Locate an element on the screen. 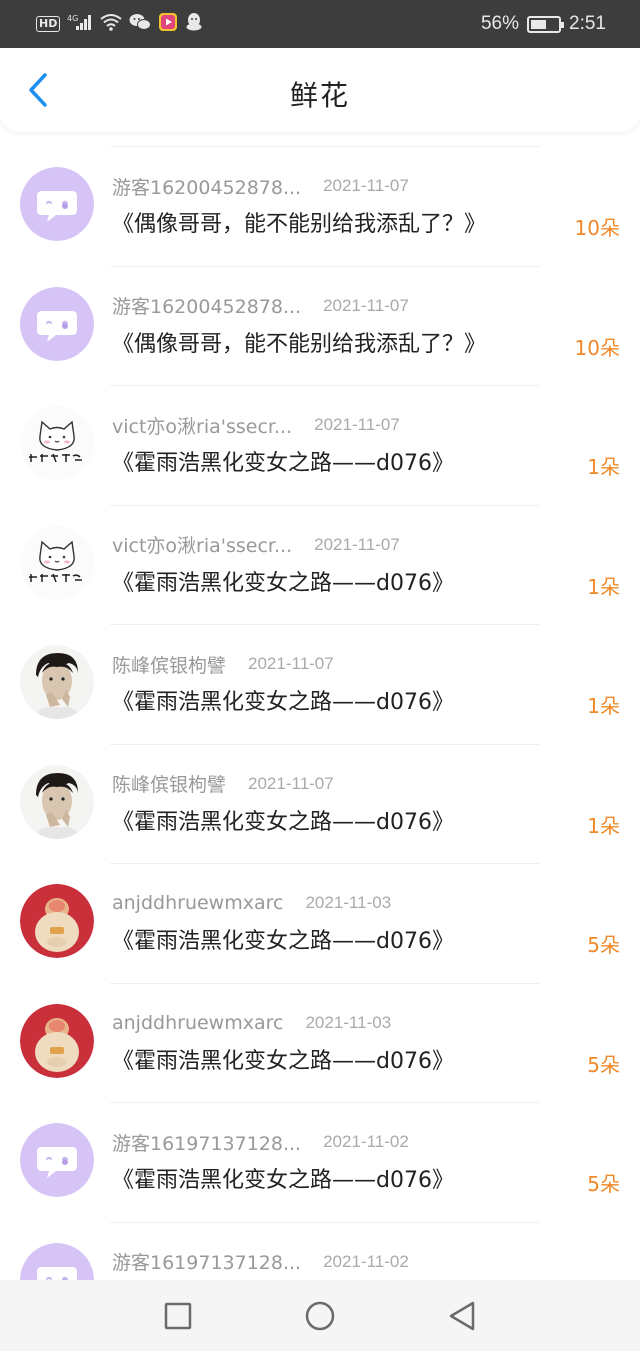 This screenshot has height=1351, width=640. clock: 2:51 is located at coordinates (587, 23).